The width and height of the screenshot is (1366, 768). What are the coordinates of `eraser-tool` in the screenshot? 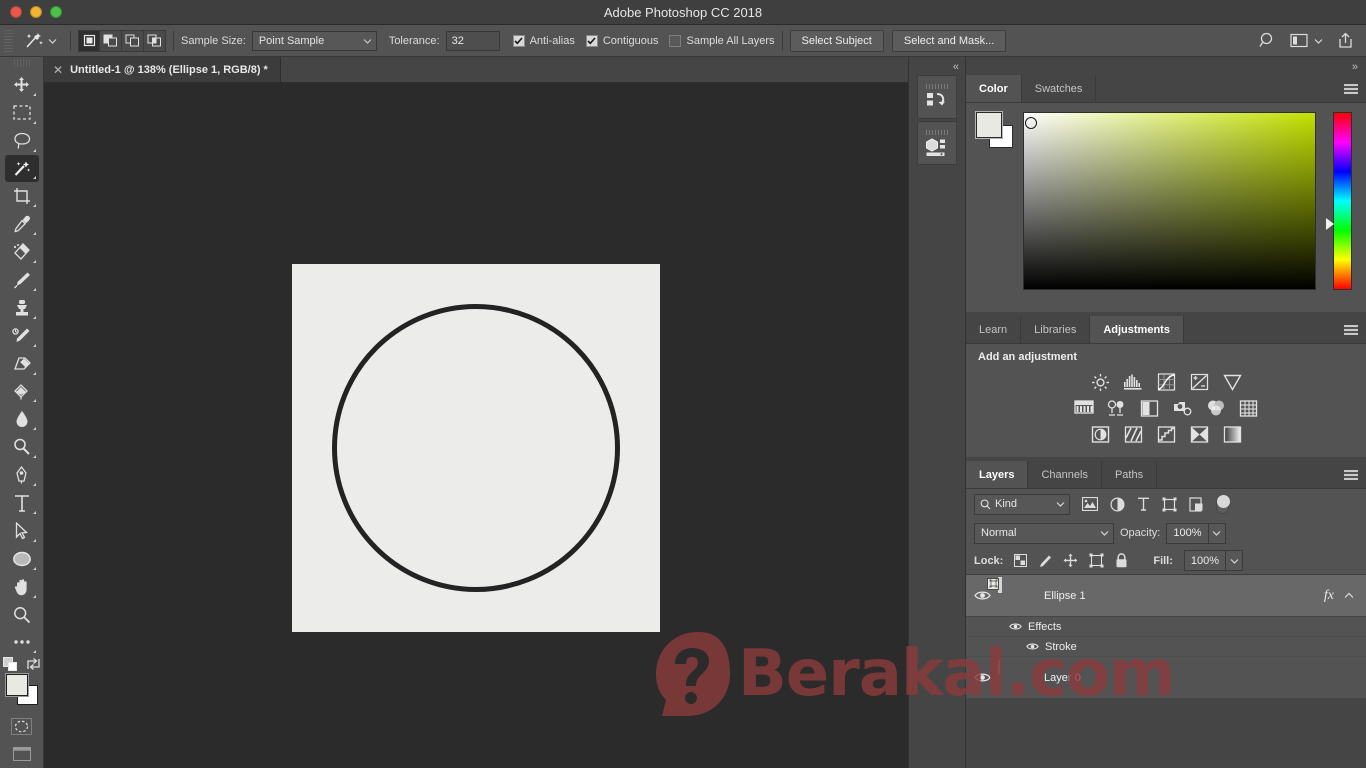 It's located at (22, 364).